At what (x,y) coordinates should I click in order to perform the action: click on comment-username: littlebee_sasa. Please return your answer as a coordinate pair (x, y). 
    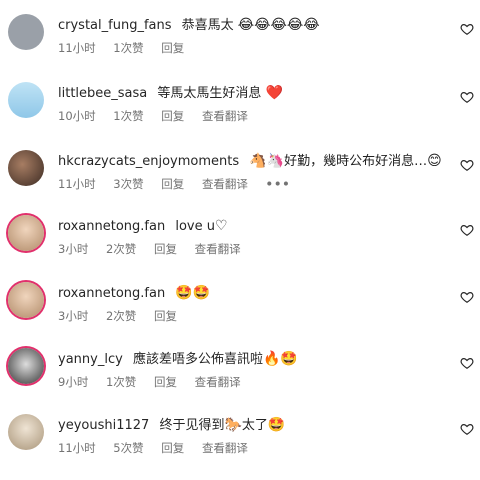
    Looking at the image, I should click on (102, 93).